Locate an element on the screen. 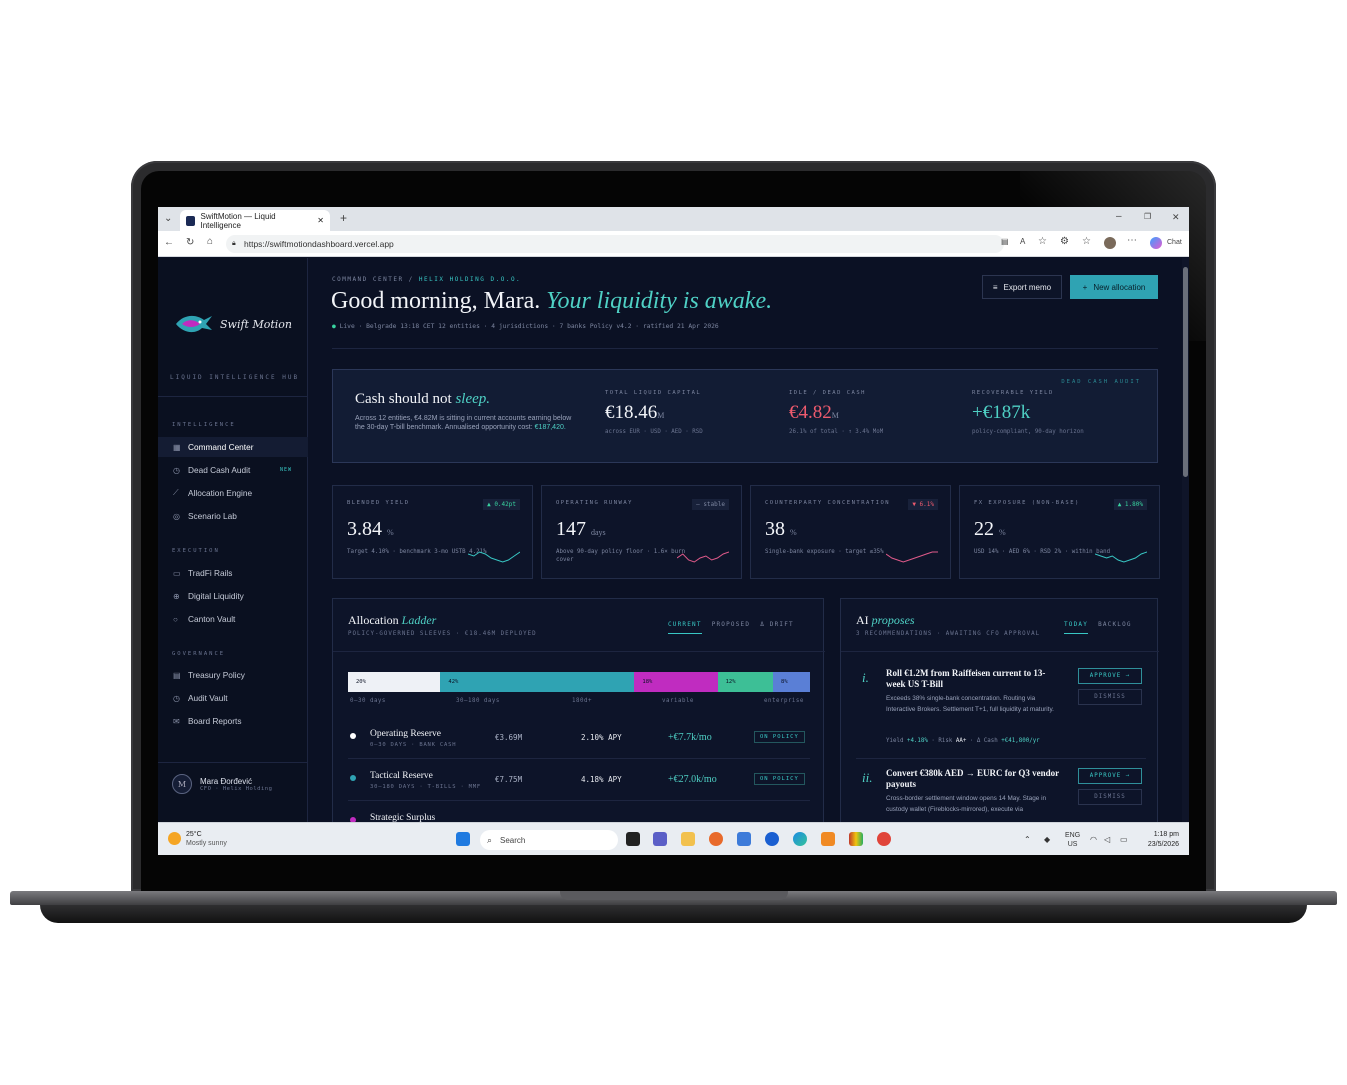 This screenshot has height=1085, width=1347. weather-widget: 25°C Mostly sunny is located at coordinates (197, 839).